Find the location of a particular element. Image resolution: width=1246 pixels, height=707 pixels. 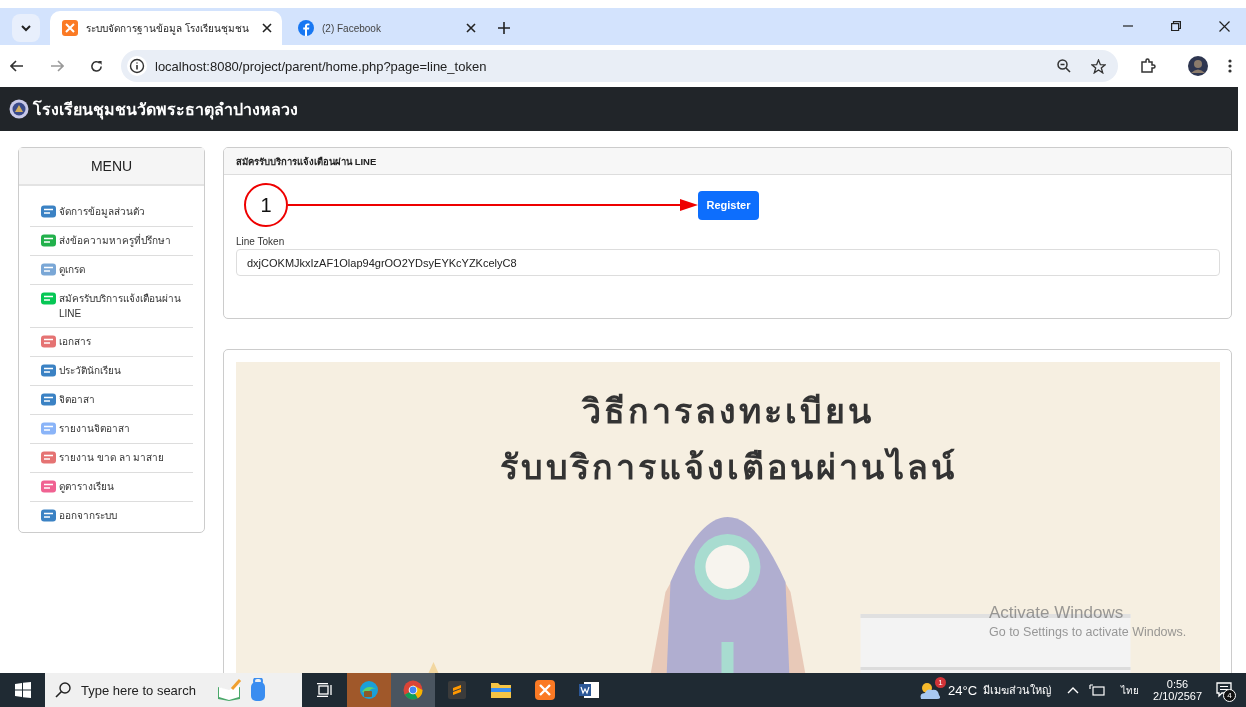

field-label: Line Token is located at coordinates (260, 241).